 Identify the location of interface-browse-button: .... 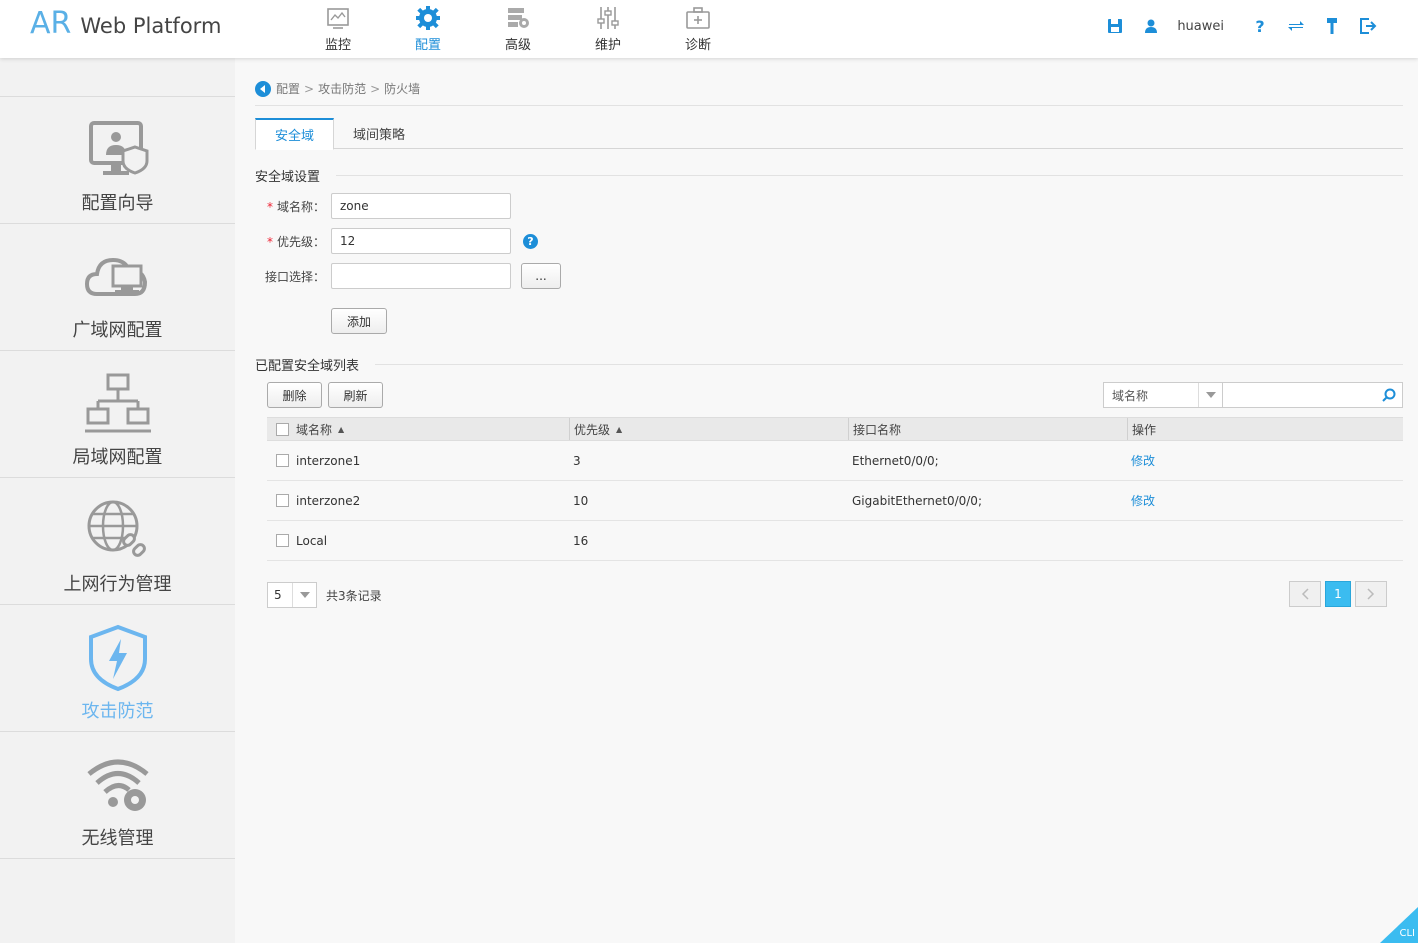
(541, 276).